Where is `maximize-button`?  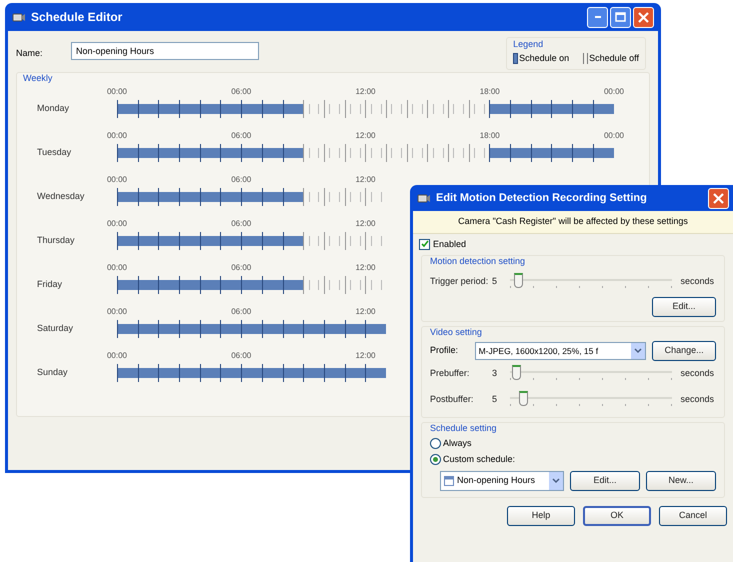 maximize-button is located at coordinates (620, 17).